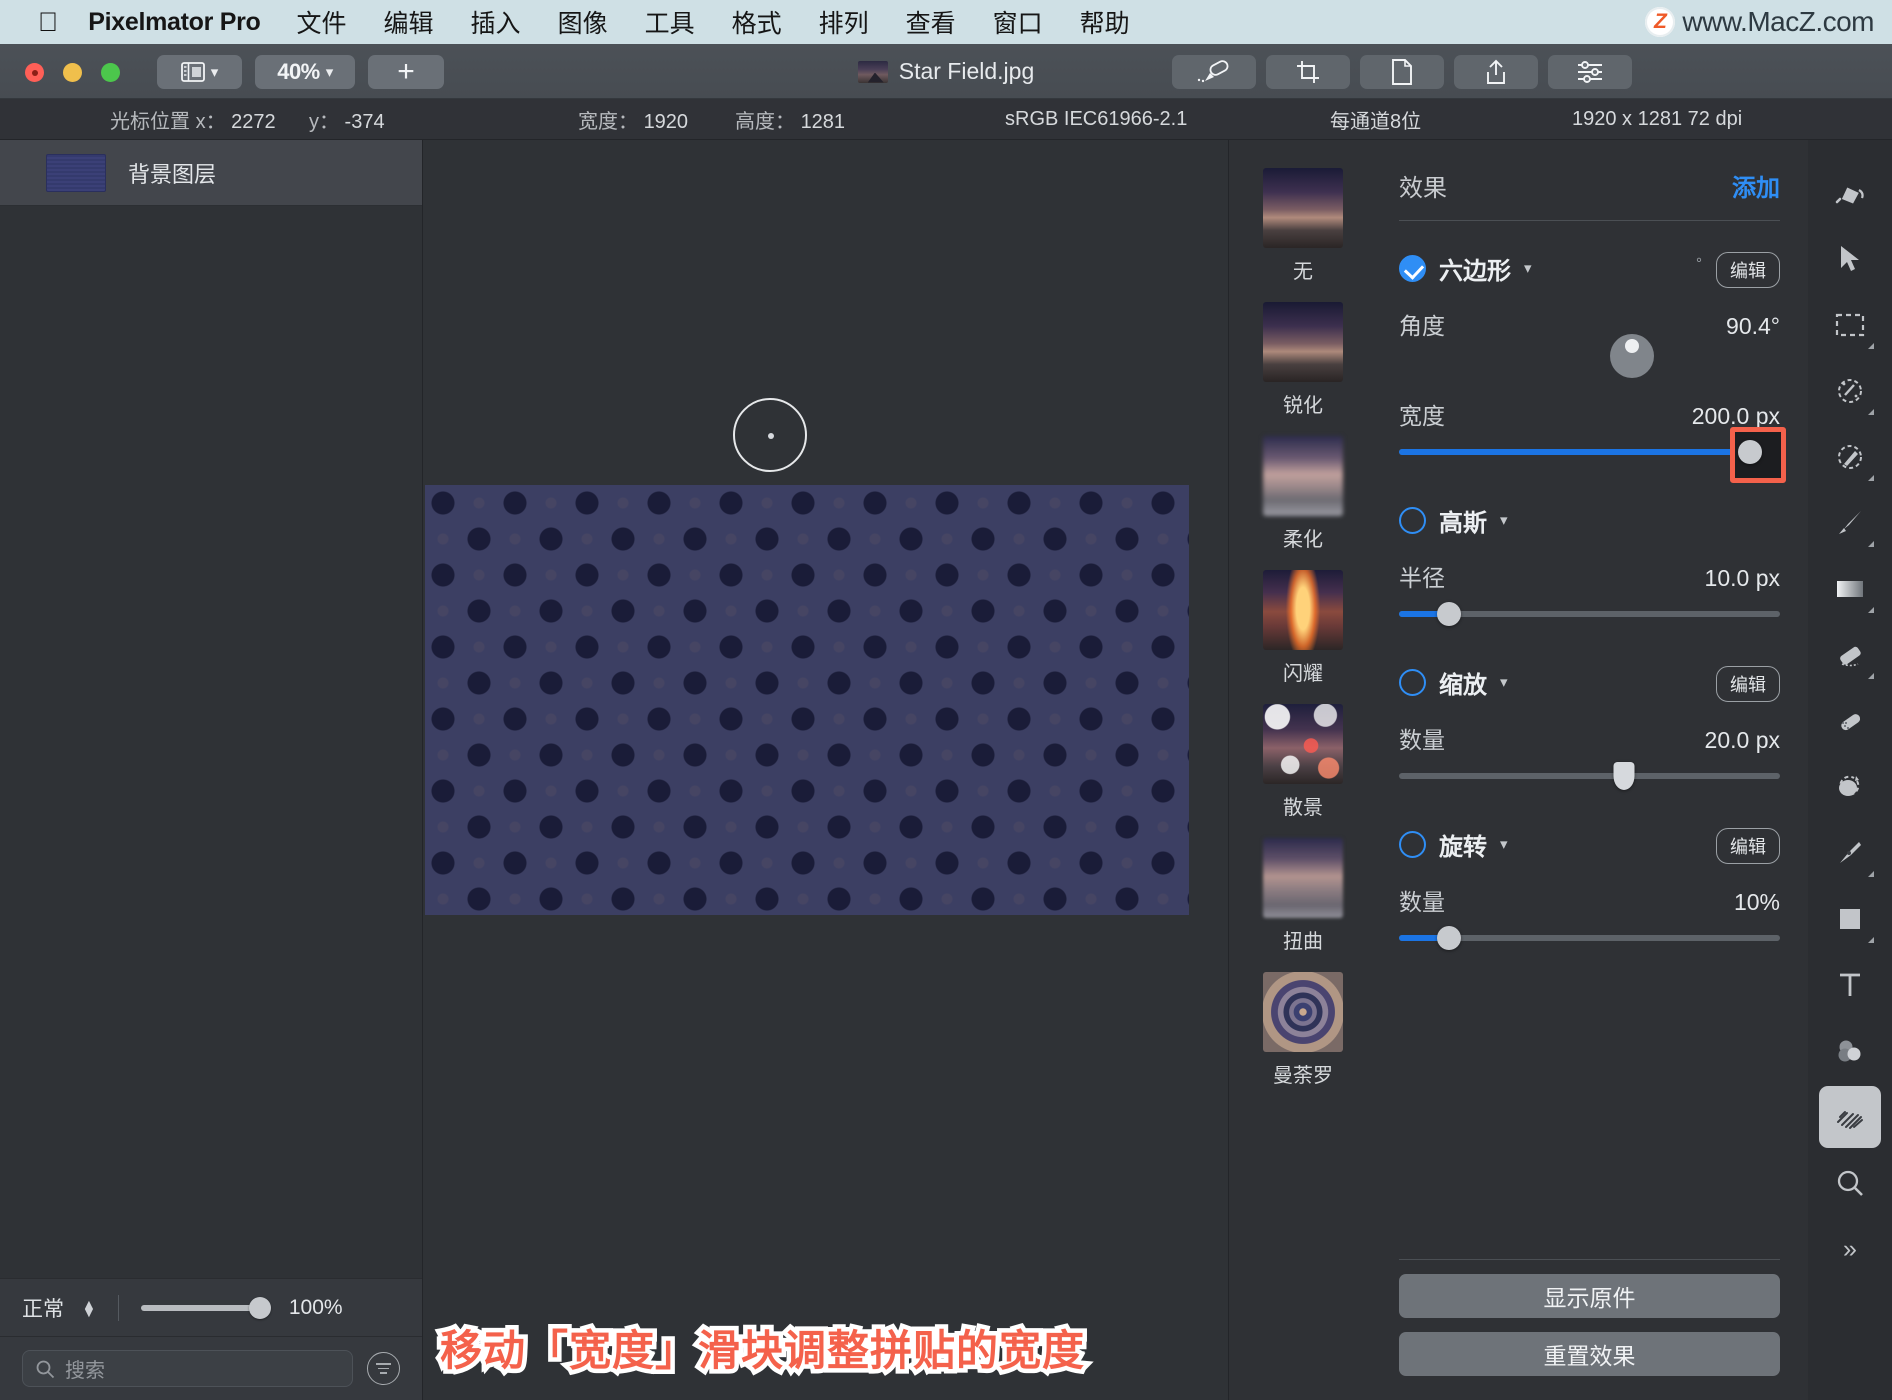 The height and width of the screenshot is (1400, 1892). I want to click on radius-slider-knob, so click(1448, 614).